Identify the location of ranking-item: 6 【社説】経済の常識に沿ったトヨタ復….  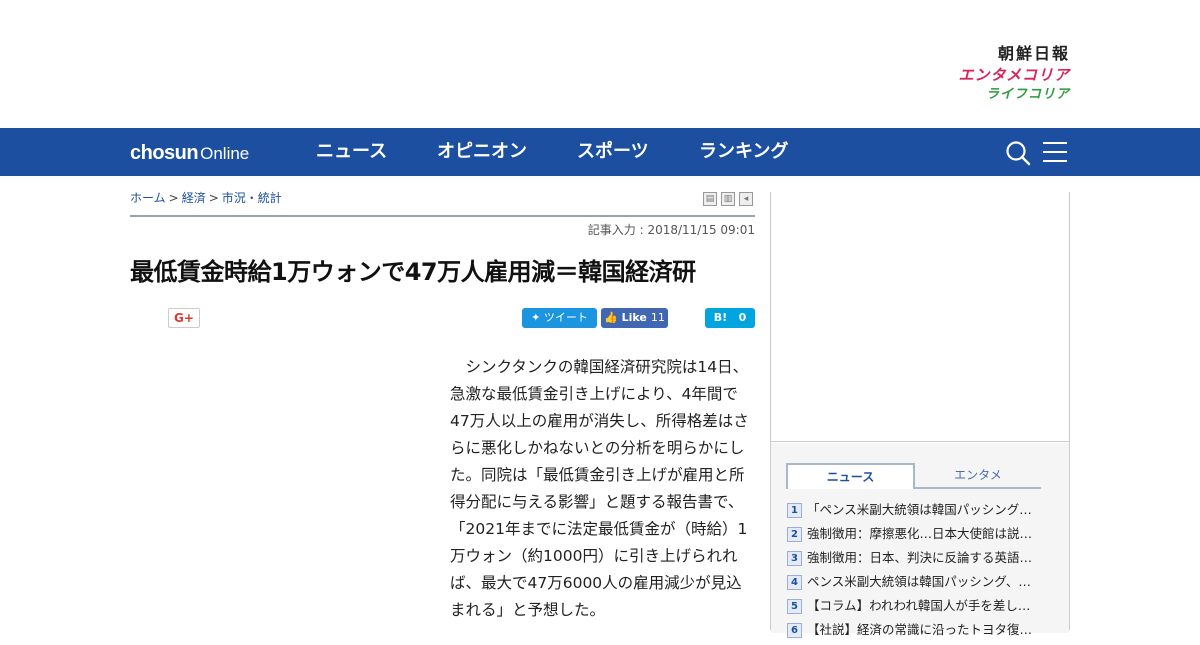
(917, 633).